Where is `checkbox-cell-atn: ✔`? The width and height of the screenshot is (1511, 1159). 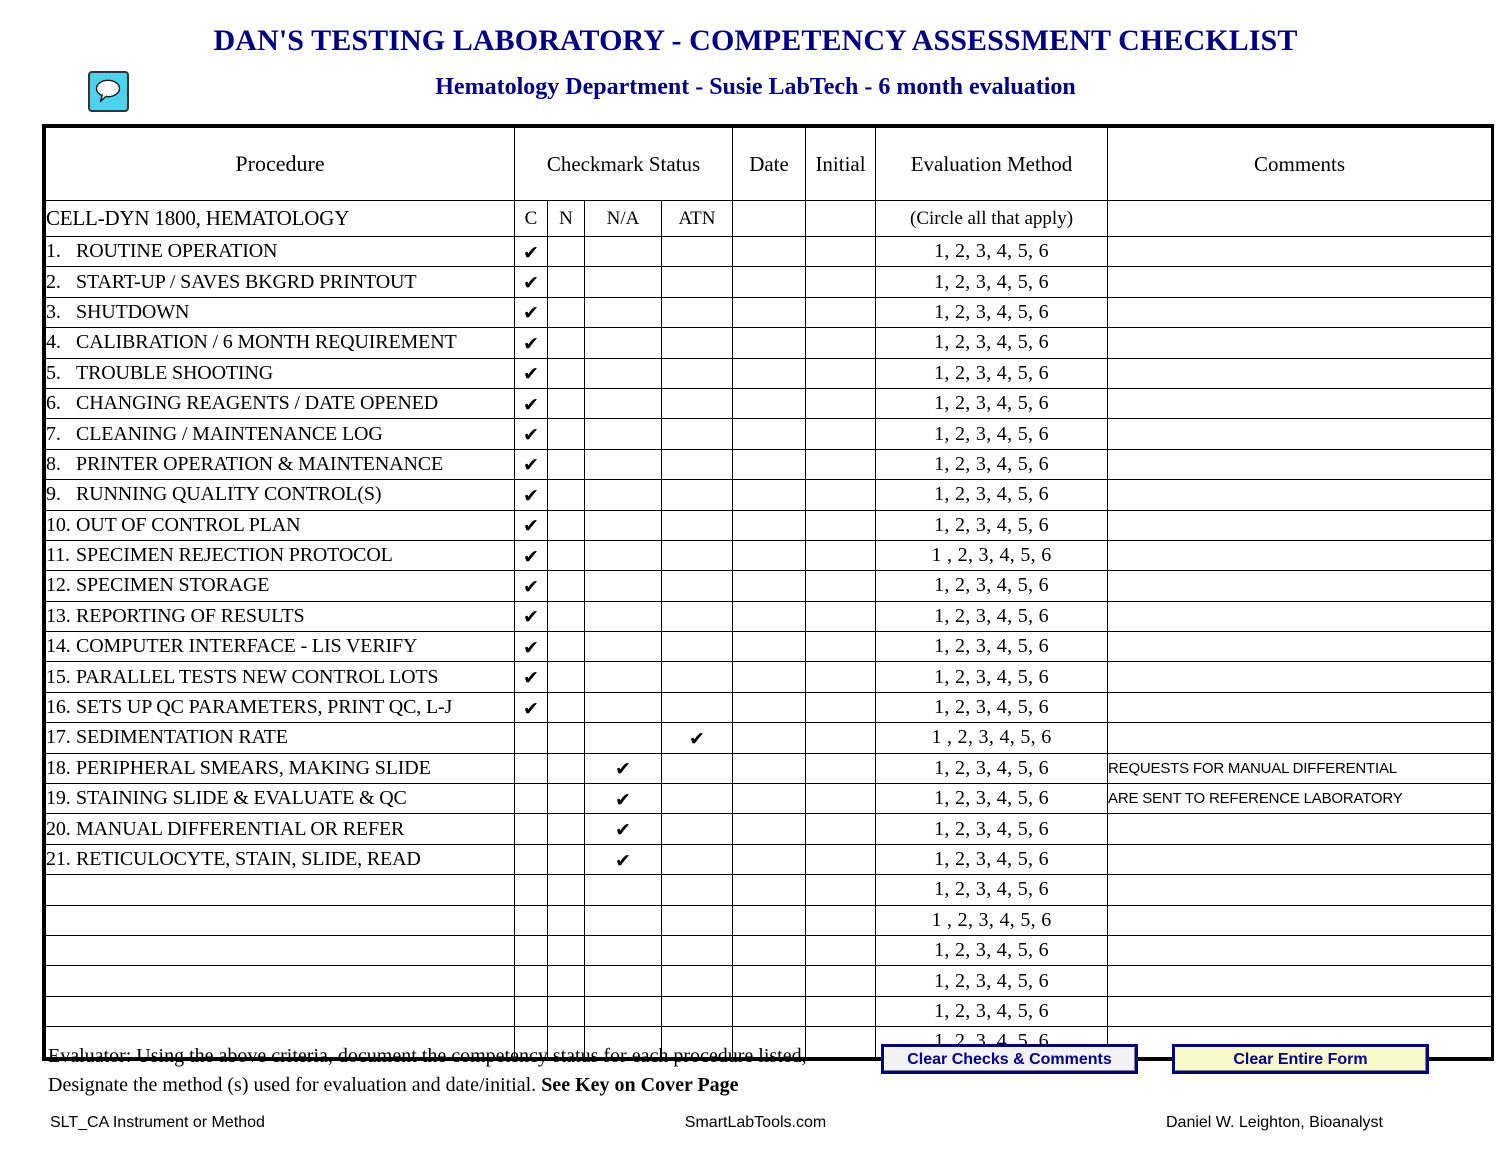 checkbox-cell-atn: ✔ is located at coordinates (697, 738).